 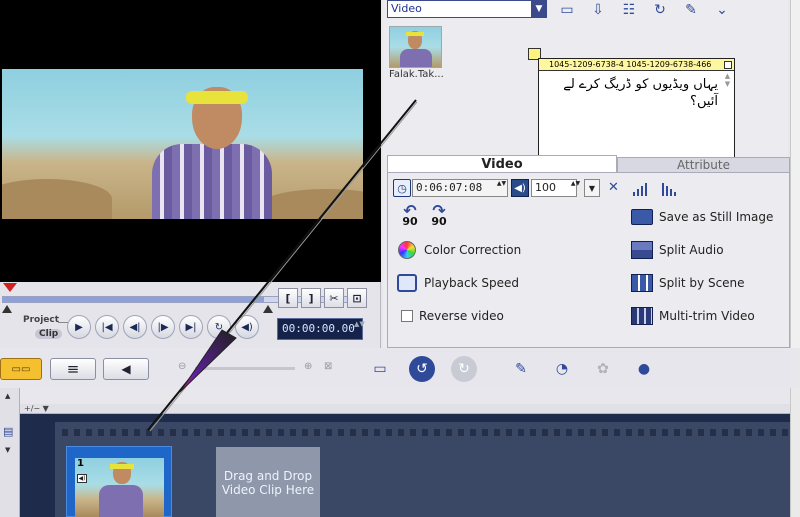 What do you see at coordinates (703, 165) in the screenshot?
I see `tab-attribute: Attribute` at bounding box center [703, 165].